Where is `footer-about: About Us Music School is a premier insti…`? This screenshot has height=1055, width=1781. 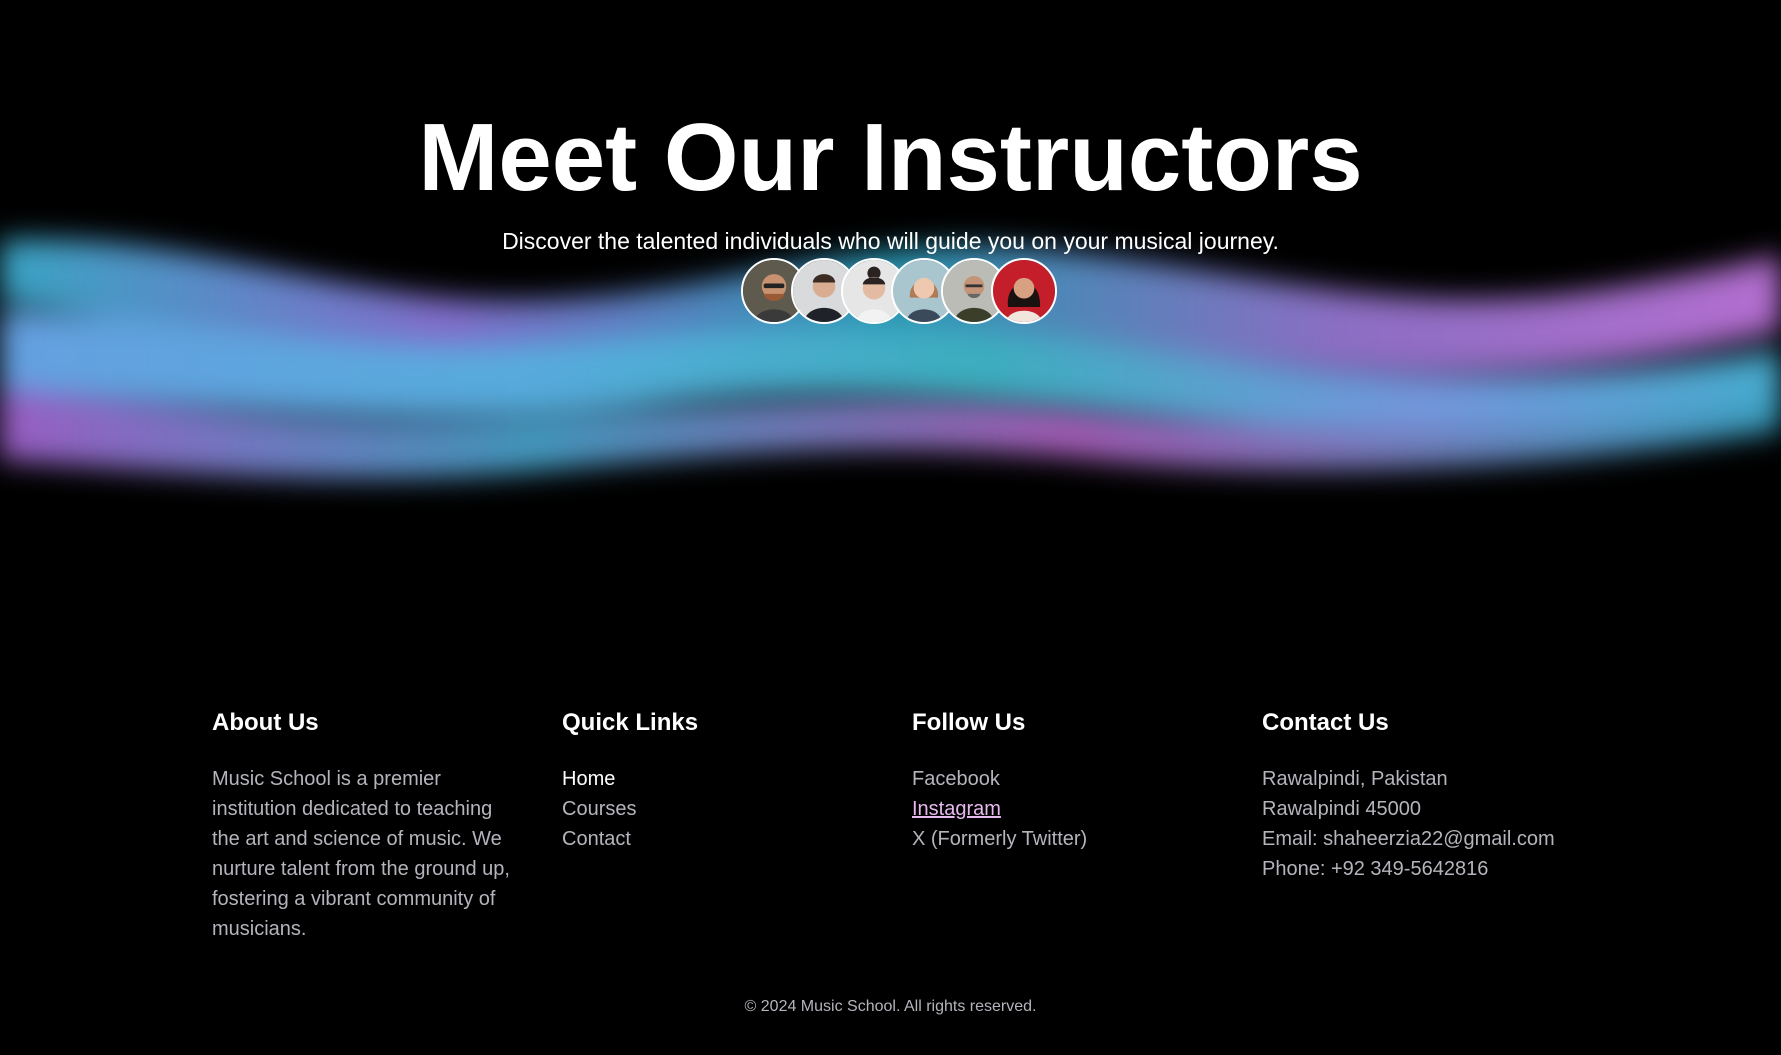
footer-about: About Us Music School is a premier insti… is located at coordinates (387, 825).